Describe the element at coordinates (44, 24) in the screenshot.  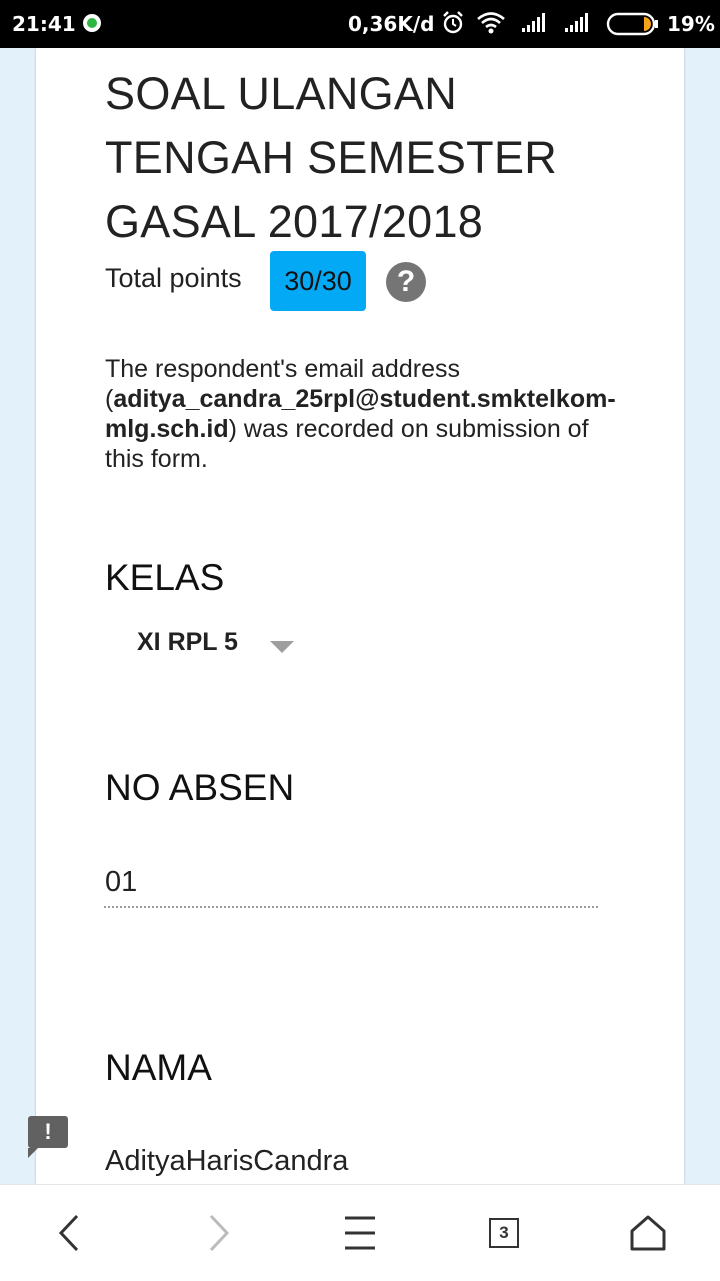
I see `status-time: 21:41` at that location.